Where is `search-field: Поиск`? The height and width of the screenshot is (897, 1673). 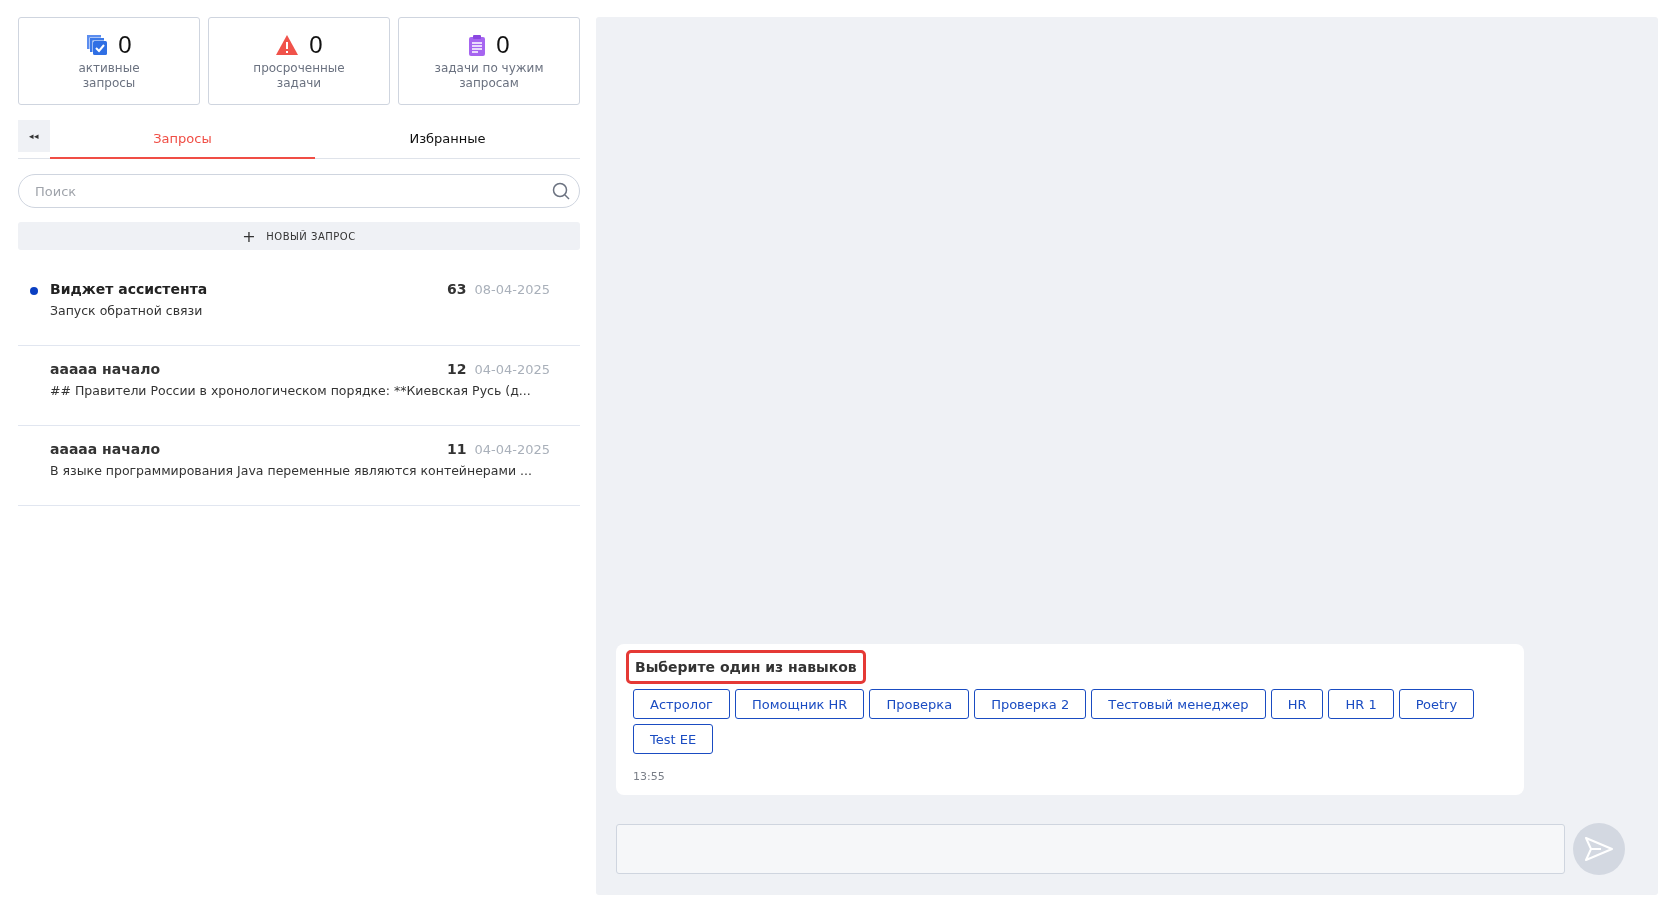
search-field: Поиск is located at coordinates (299, 191).